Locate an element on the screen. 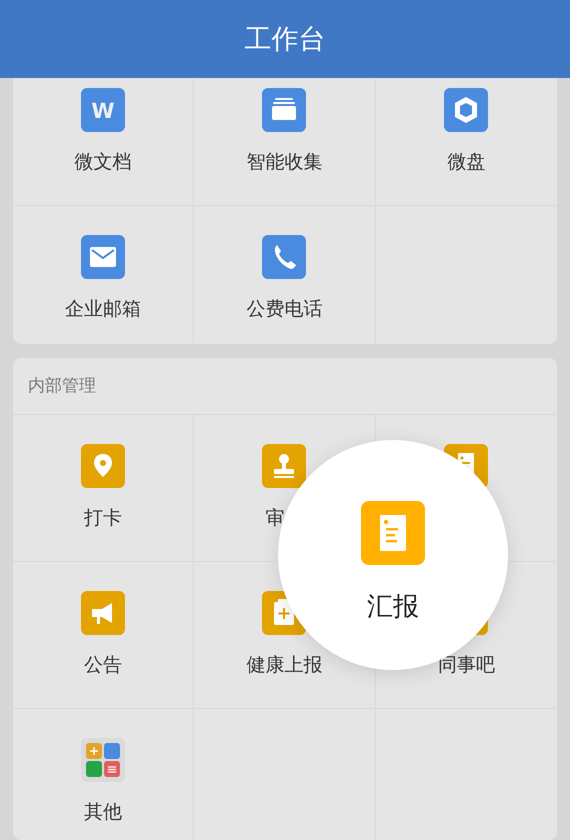  app-tile: 打卡 is located at coordinates (103, 472).